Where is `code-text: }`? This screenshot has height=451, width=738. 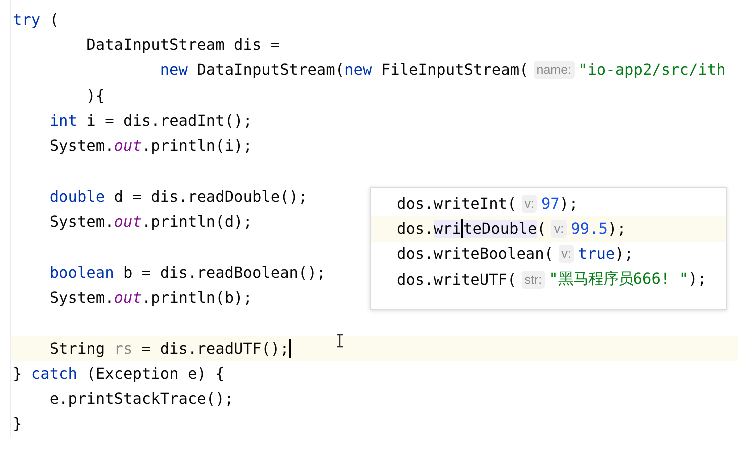
code-text: } is located at coordinates (17, 424).